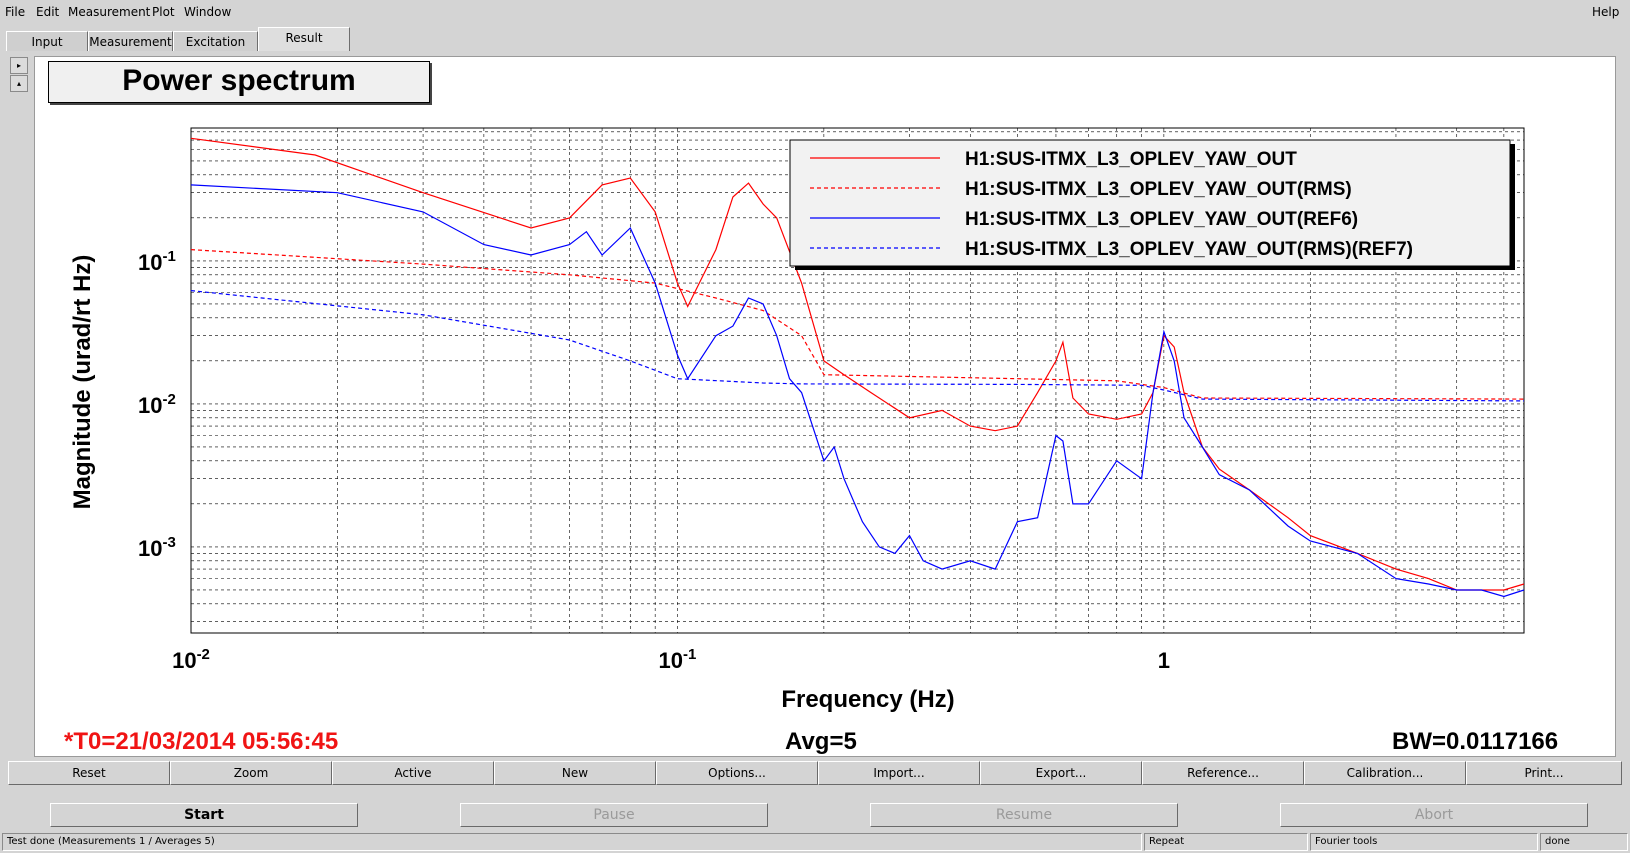 The image size is (1630, 853). Describe the element at coordinates (678, 659) in the screenshot. I see `x-tick-label: 10-1` at that location.